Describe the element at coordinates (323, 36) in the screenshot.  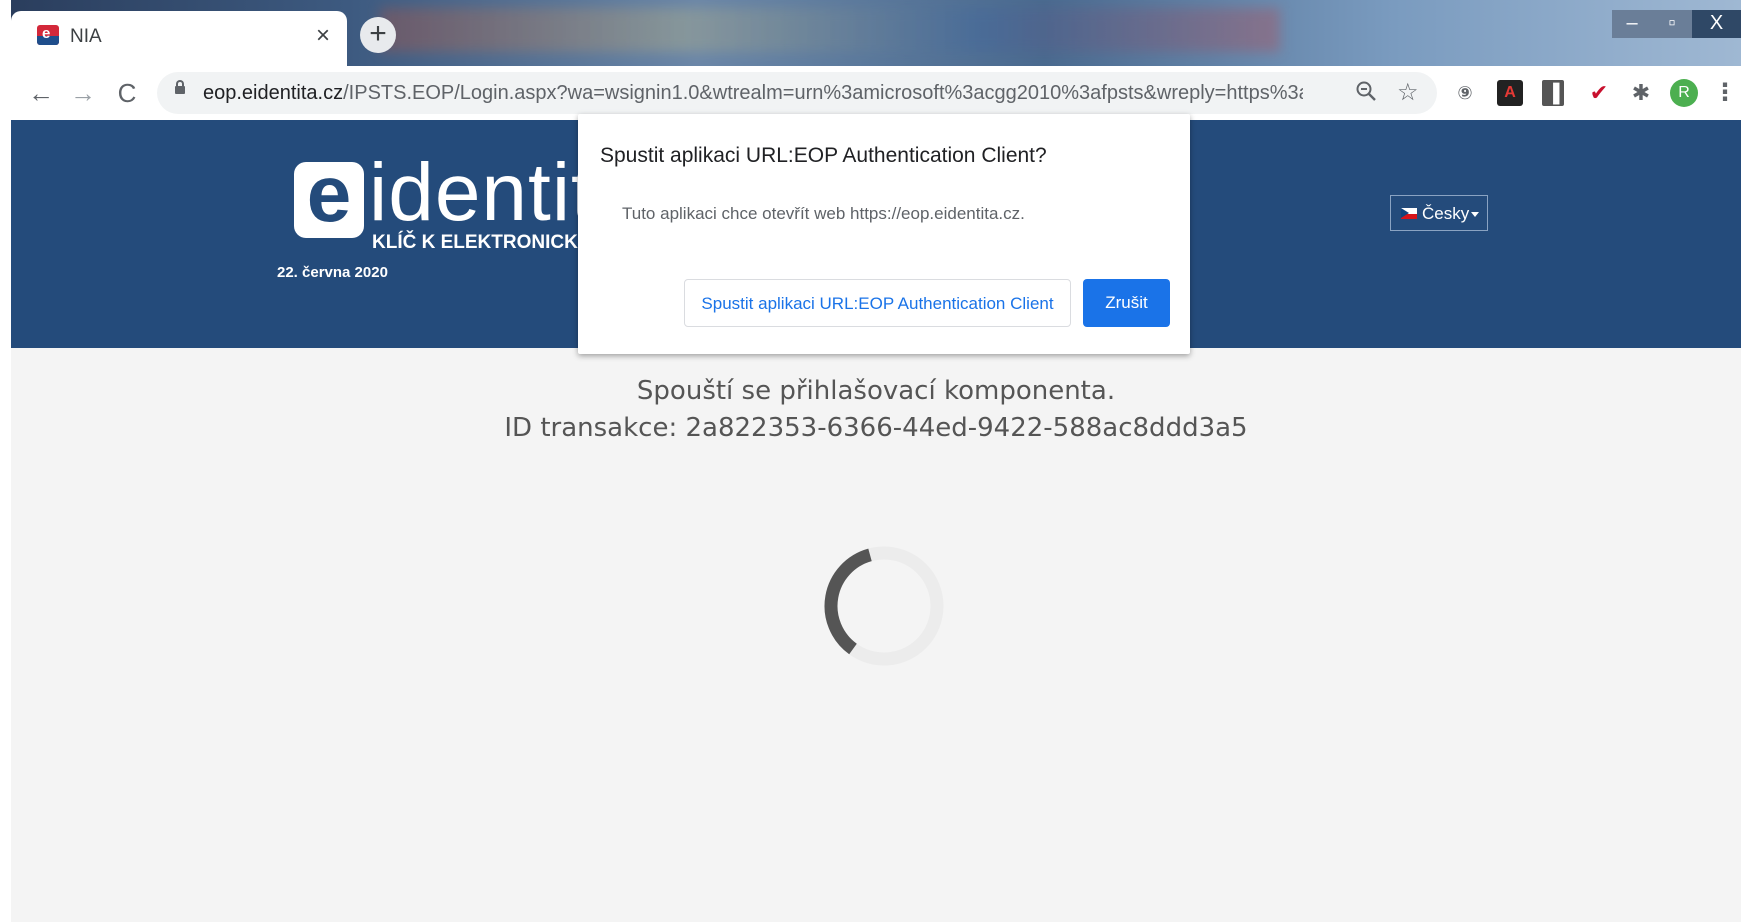
I see `tab-close-icon: ×` at that location.